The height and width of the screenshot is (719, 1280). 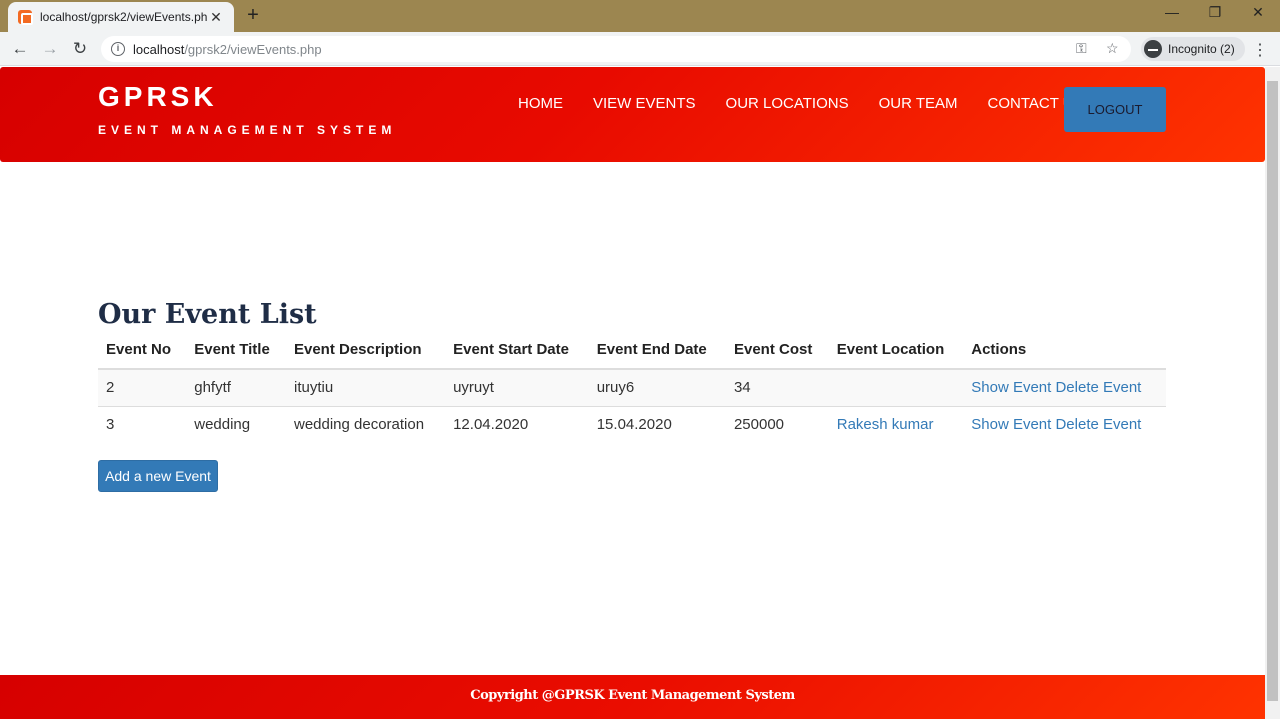 I want to click on brand-subtitle: EVENT MANAGEMENT SYSTEM, so click(x=247, y=130).